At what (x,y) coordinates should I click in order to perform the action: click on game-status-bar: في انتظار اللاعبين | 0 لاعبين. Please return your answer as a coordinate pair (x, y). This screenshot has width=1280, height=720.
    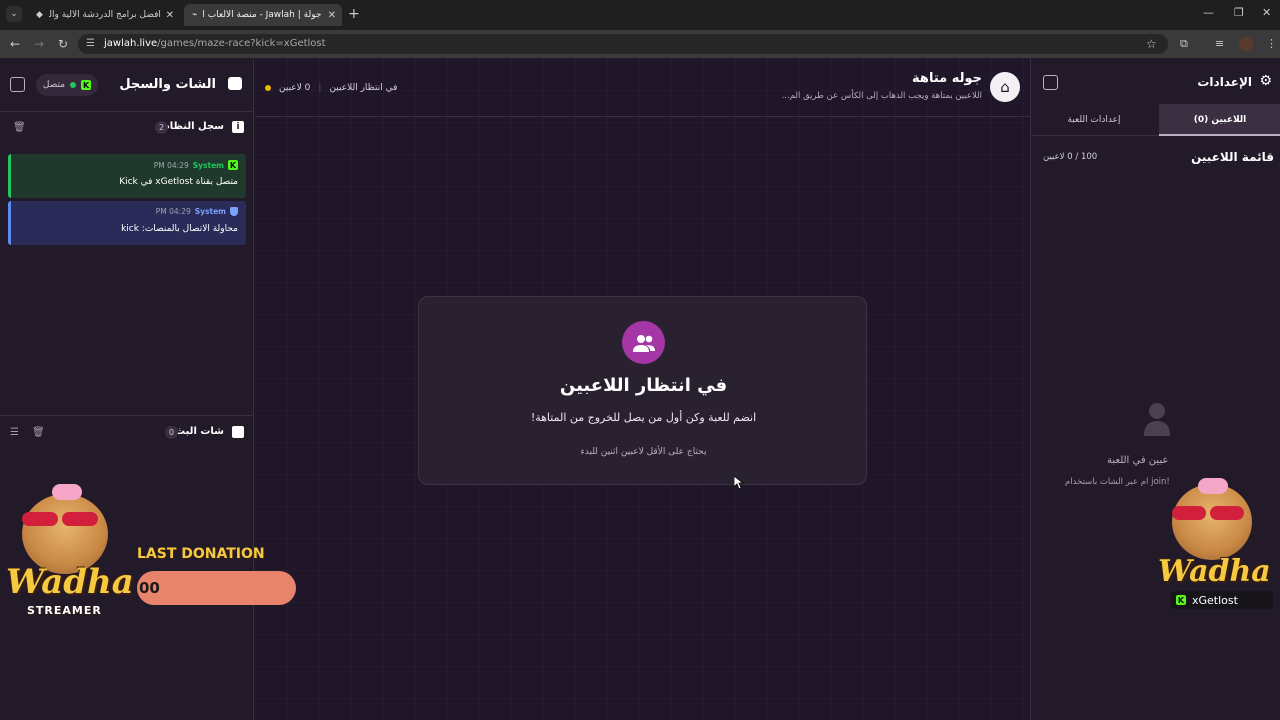
    Looking at the image, I should click on (331, 88).